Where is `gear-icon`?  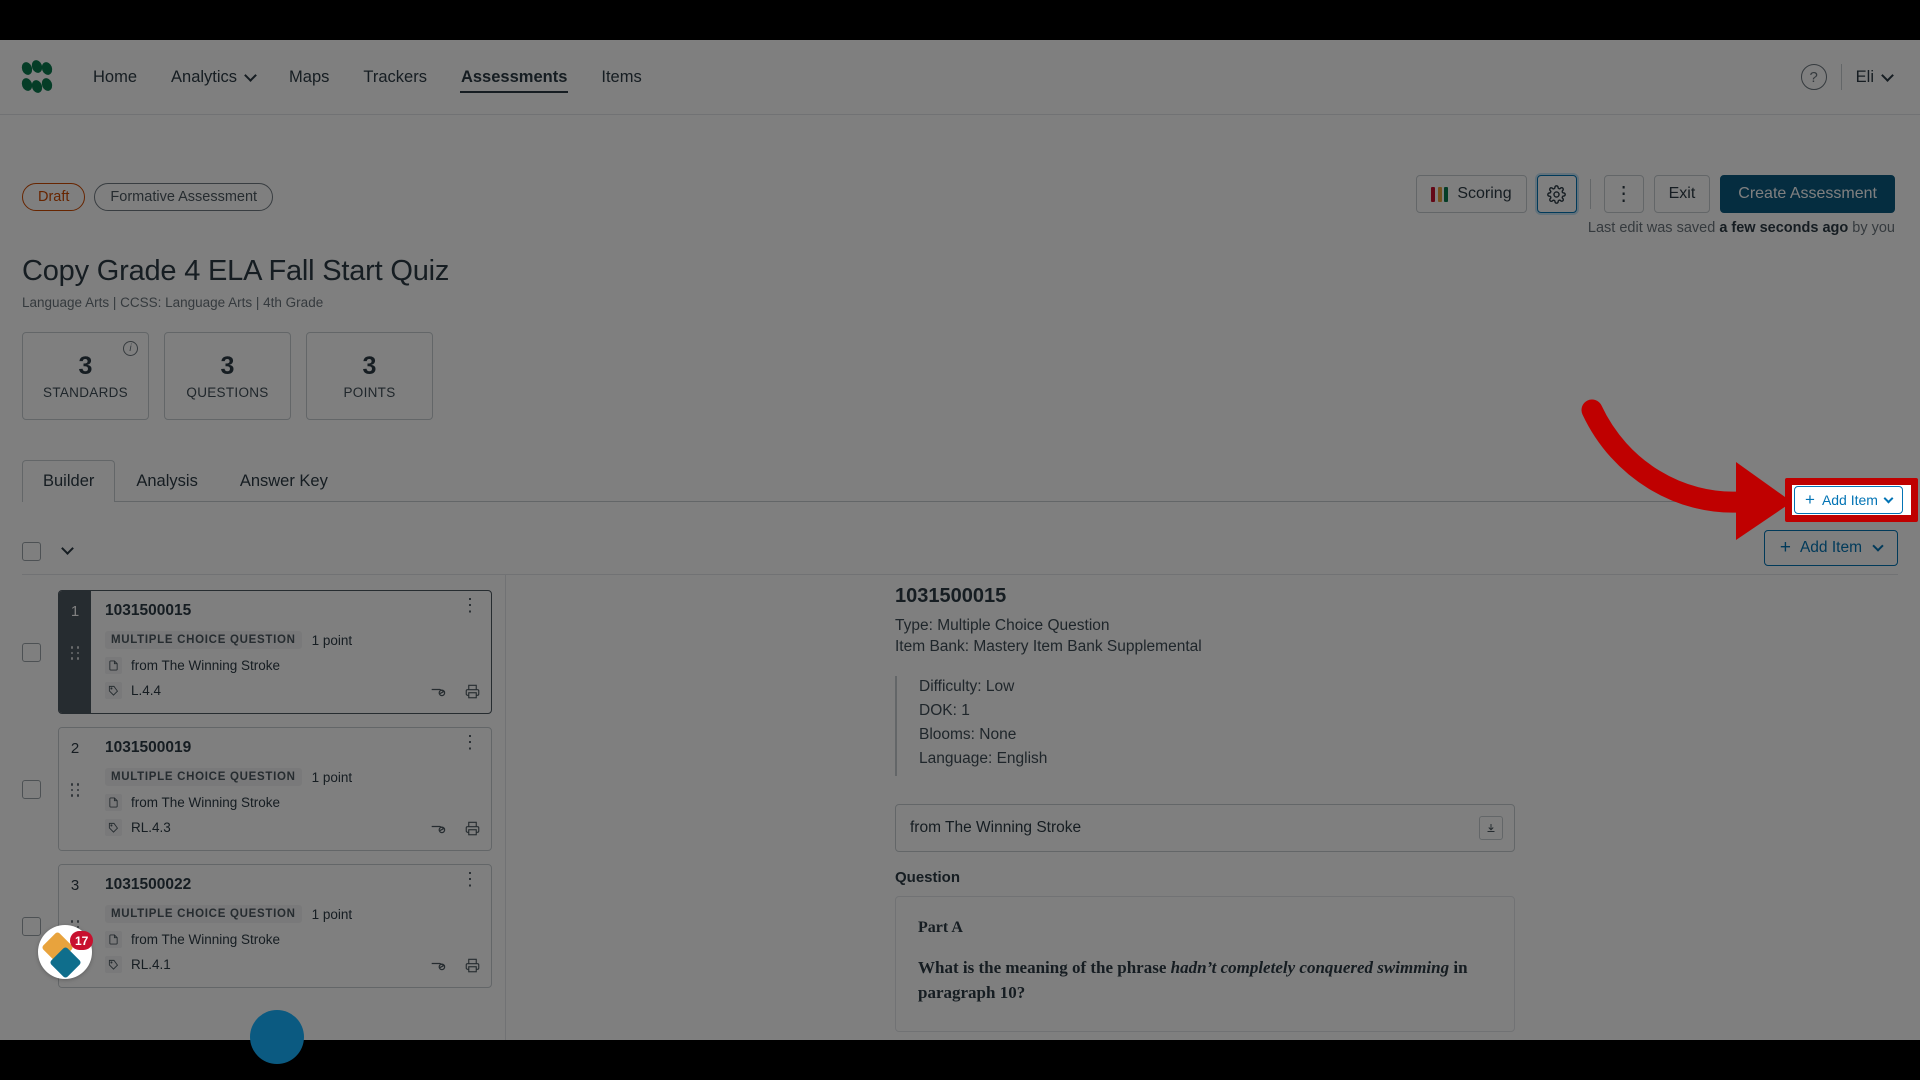 gear-icon is located at coordinates (1556, 194).